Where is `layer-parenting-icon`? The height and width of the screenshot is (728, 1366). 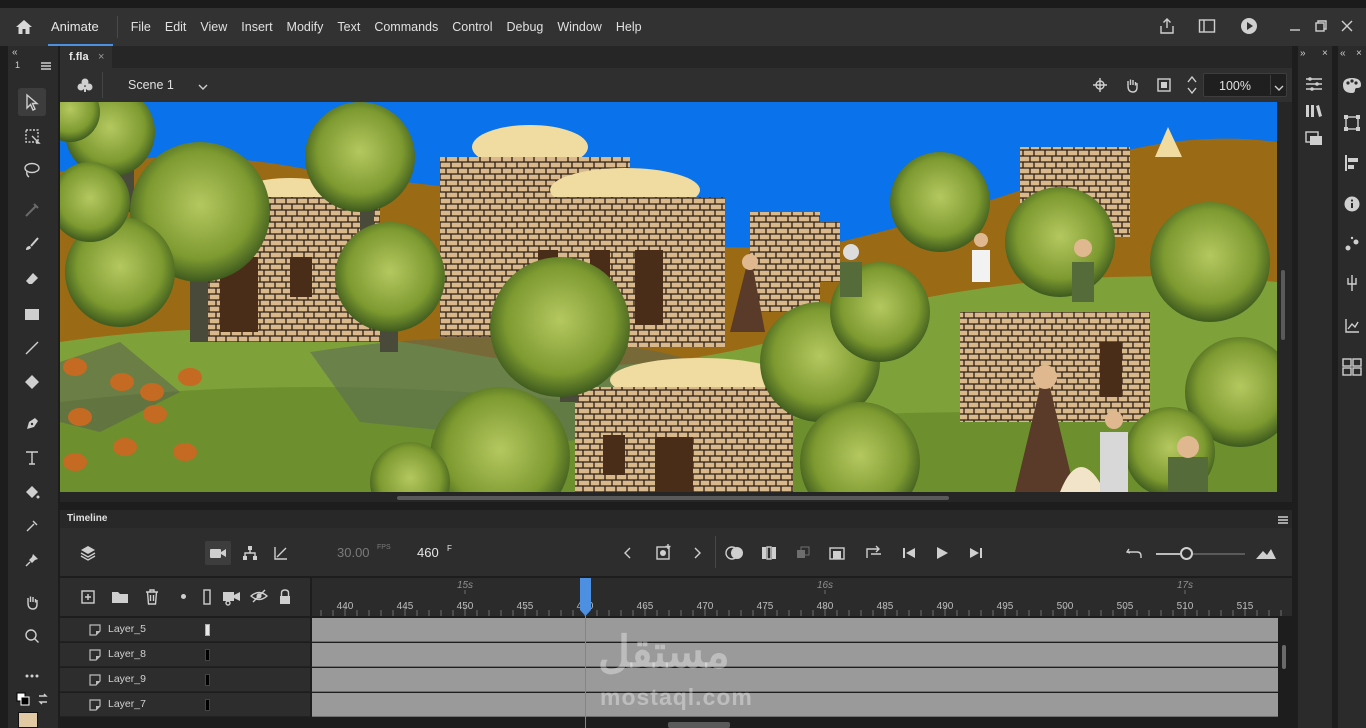 layer-parenting-icon is located at coordinates (250, 554).